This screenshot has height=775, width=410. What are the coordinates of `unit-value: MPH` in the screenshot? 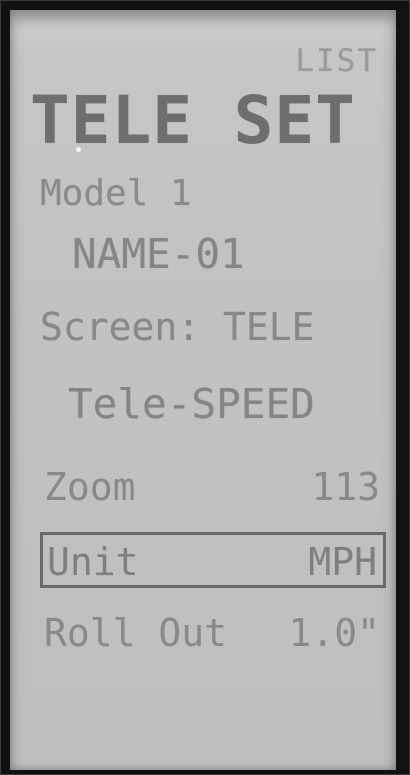 It's located at (342, 562).